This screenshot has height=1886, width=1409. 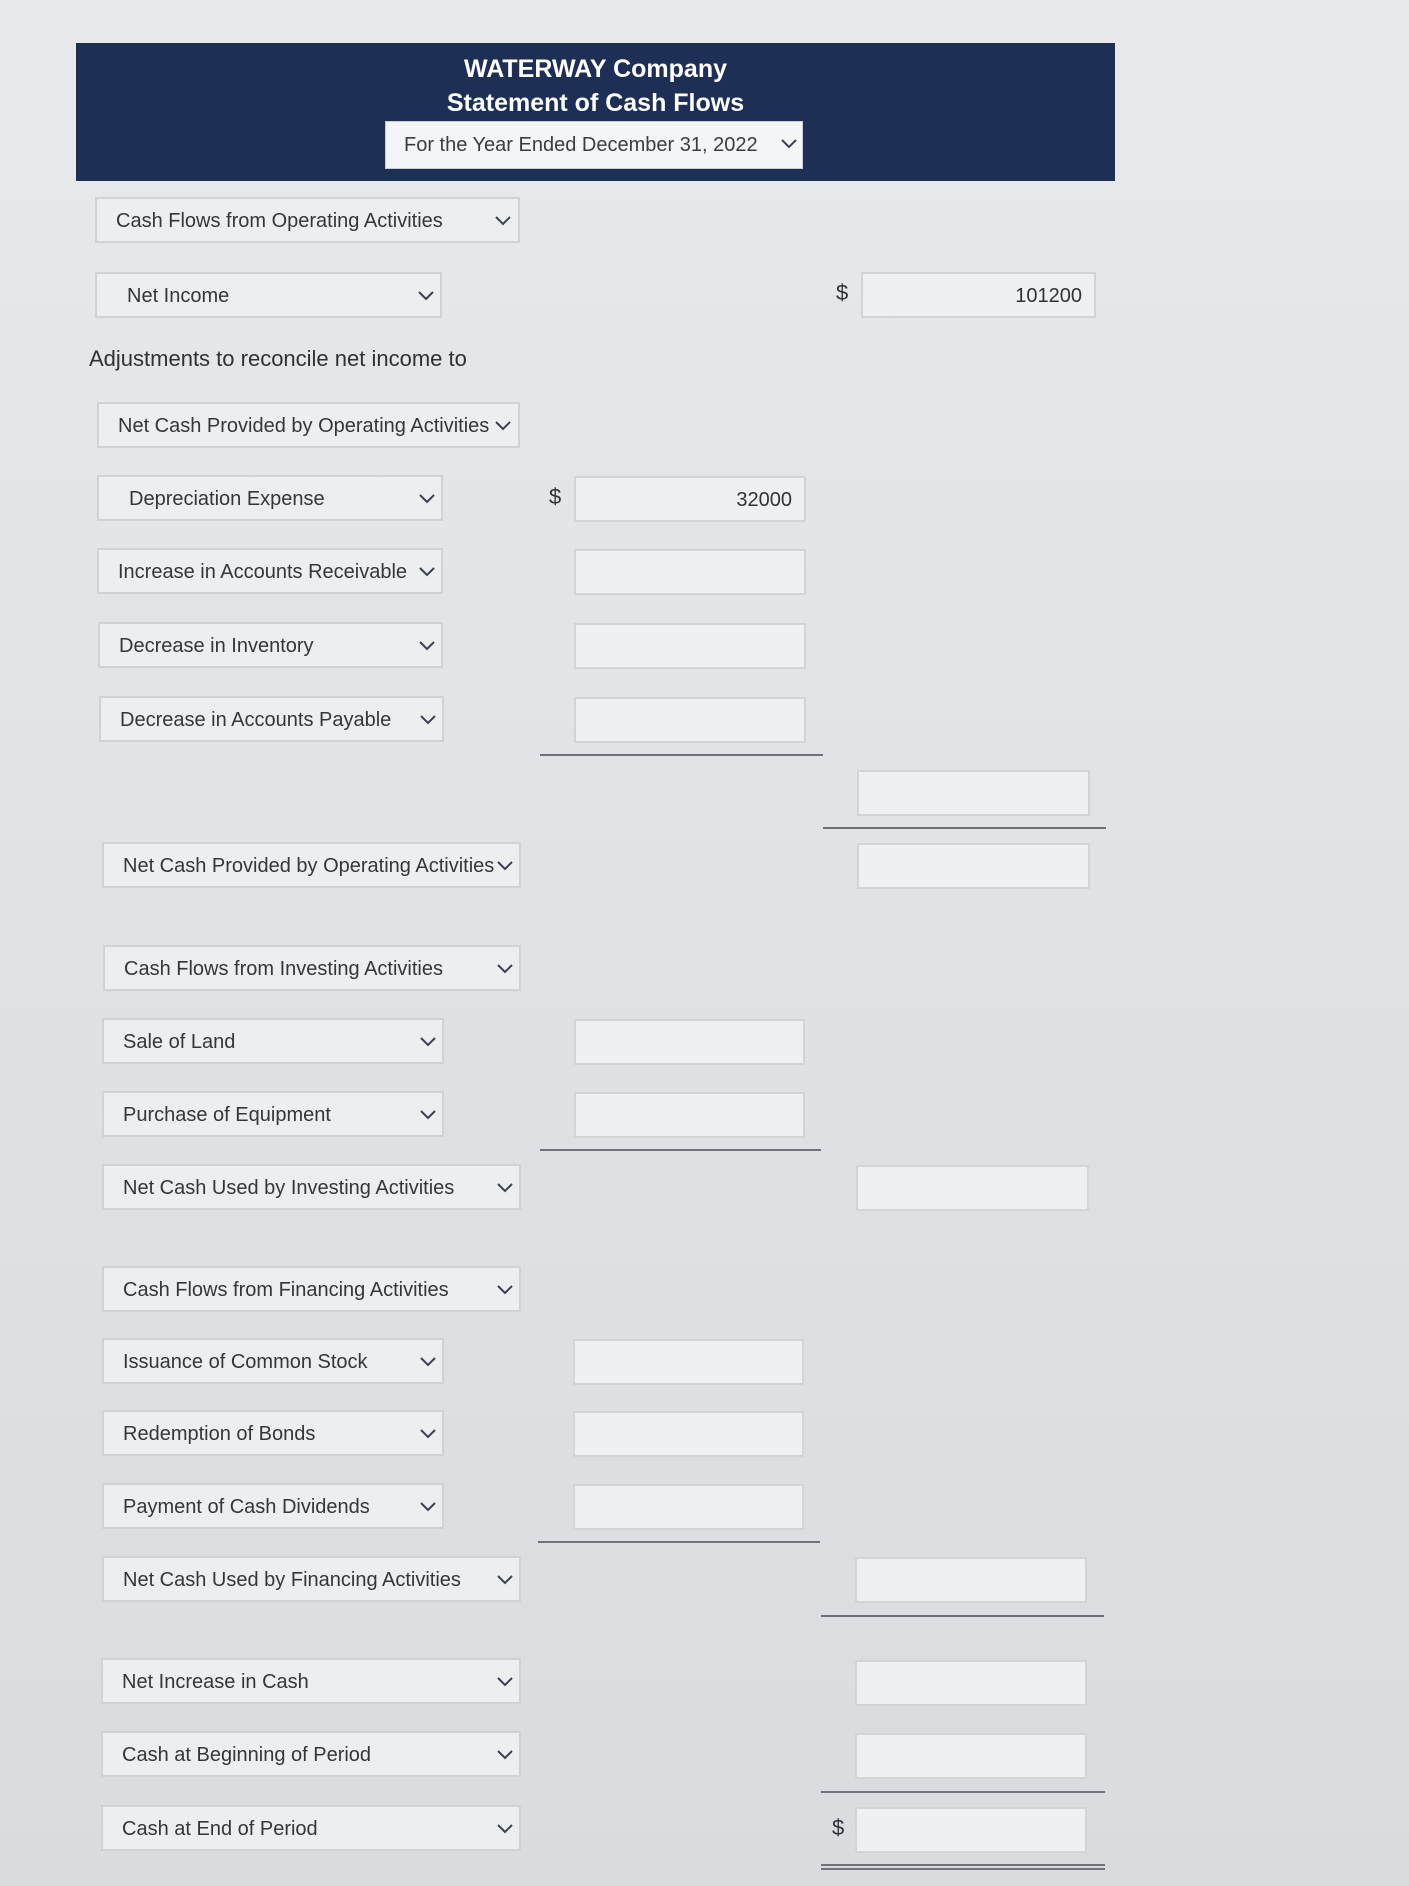 What do you see at coordinates (689, 1042) in the screenshot?
I see `input-sale-land` at bounding box center [689, 1042].